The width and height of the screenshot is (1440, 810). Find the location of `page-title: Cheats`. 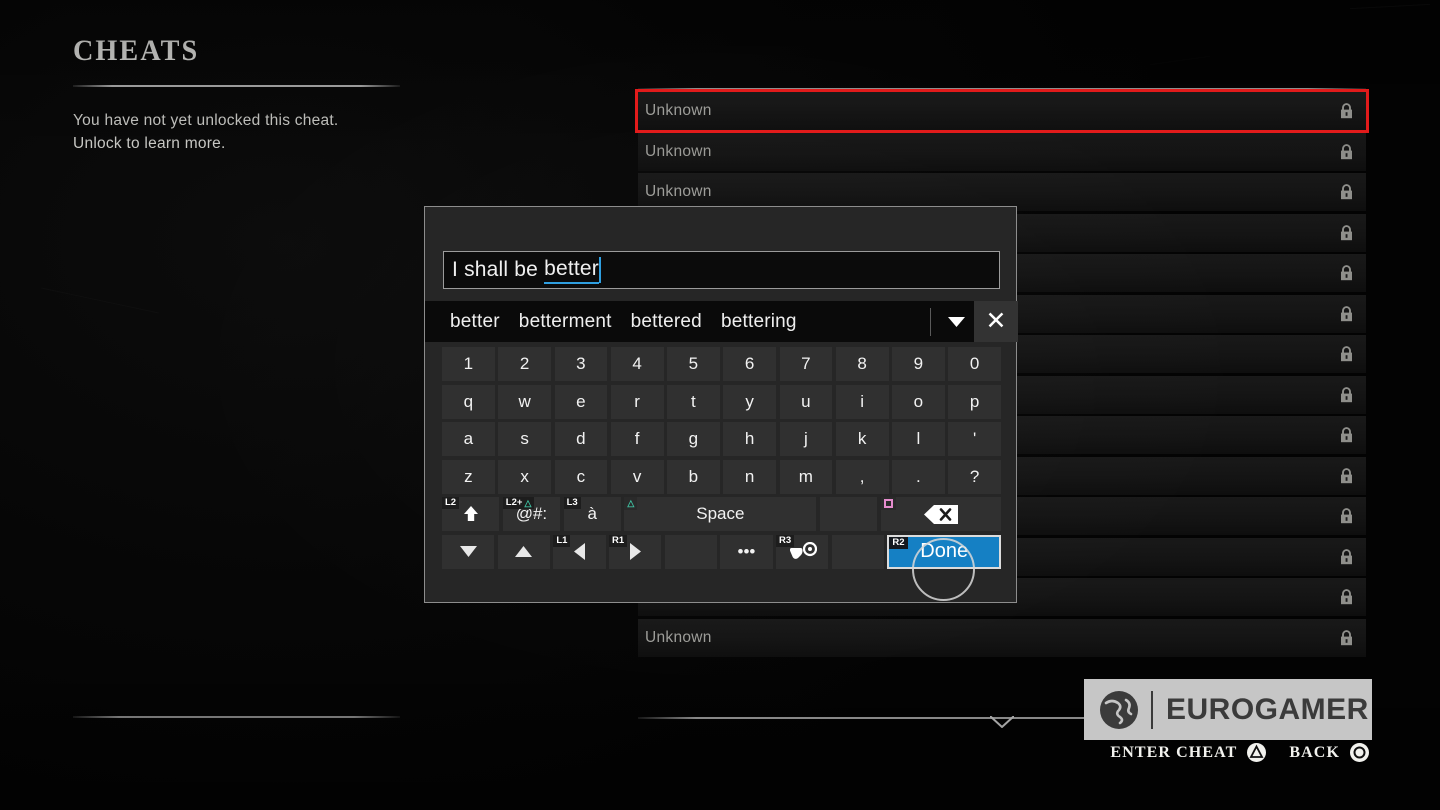

page-title: Cheats is located at coordinates (136, 50).